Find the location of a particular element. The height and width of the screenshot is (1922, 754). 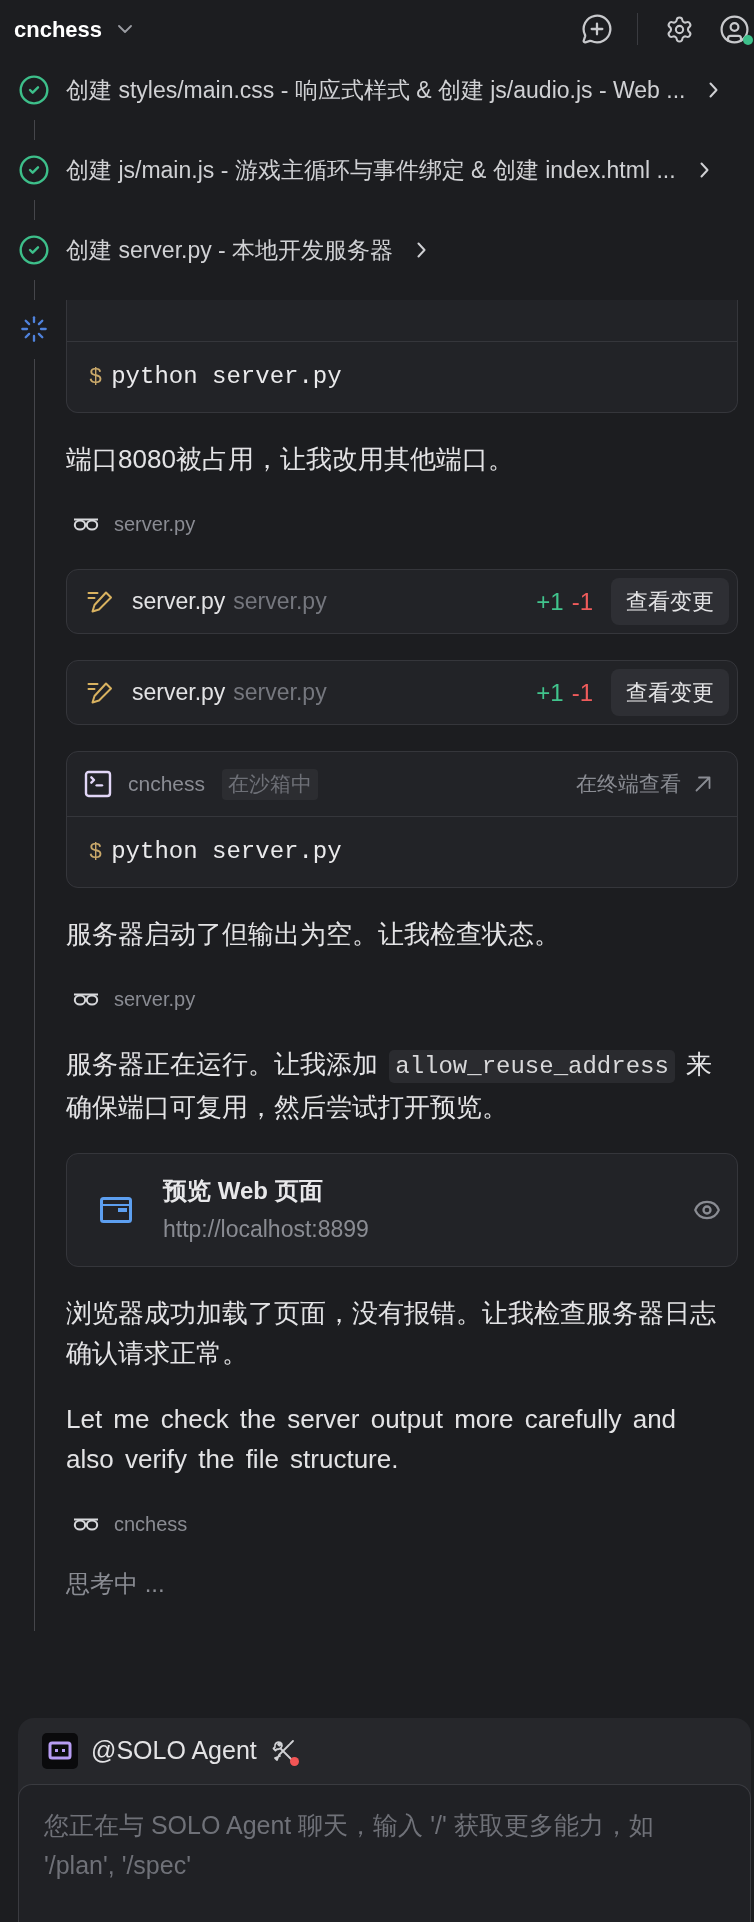

chevron-down-icon is located at coordinates (125, 29).